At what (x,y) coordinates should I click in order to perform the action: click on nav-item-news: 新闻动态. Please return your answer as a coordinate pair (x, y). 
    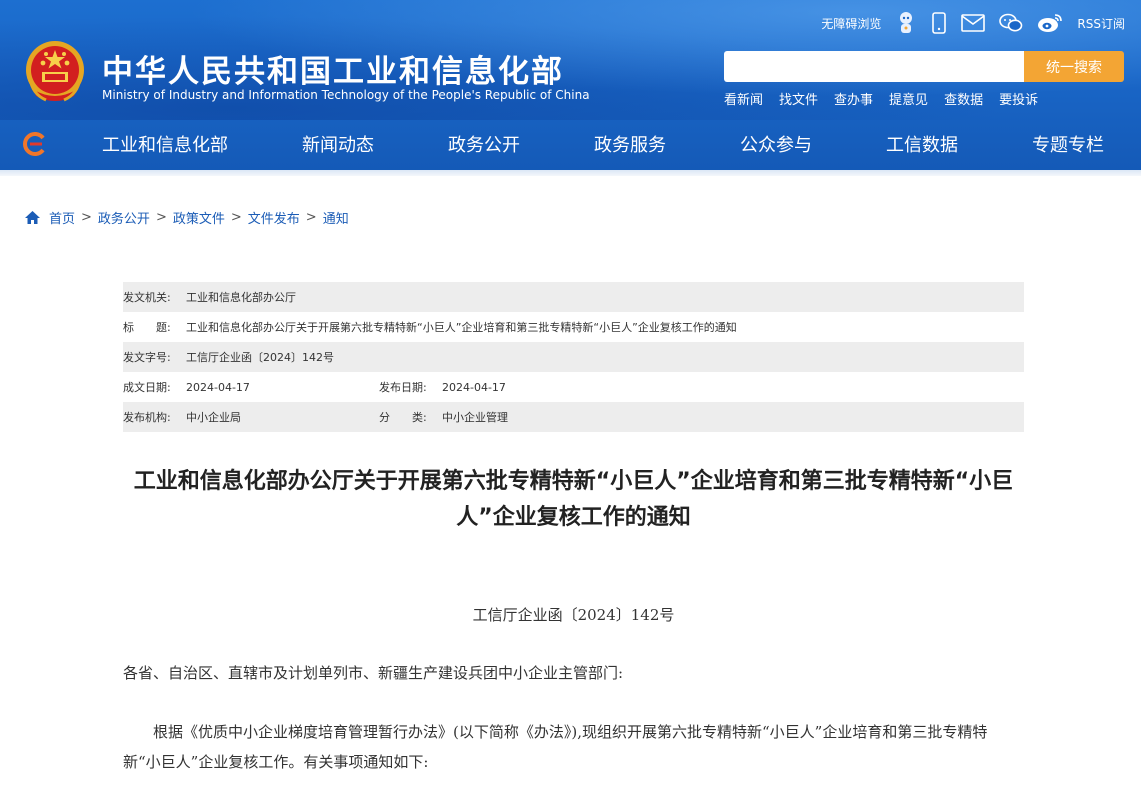
    Looking at the image, I should click on (338, 144).